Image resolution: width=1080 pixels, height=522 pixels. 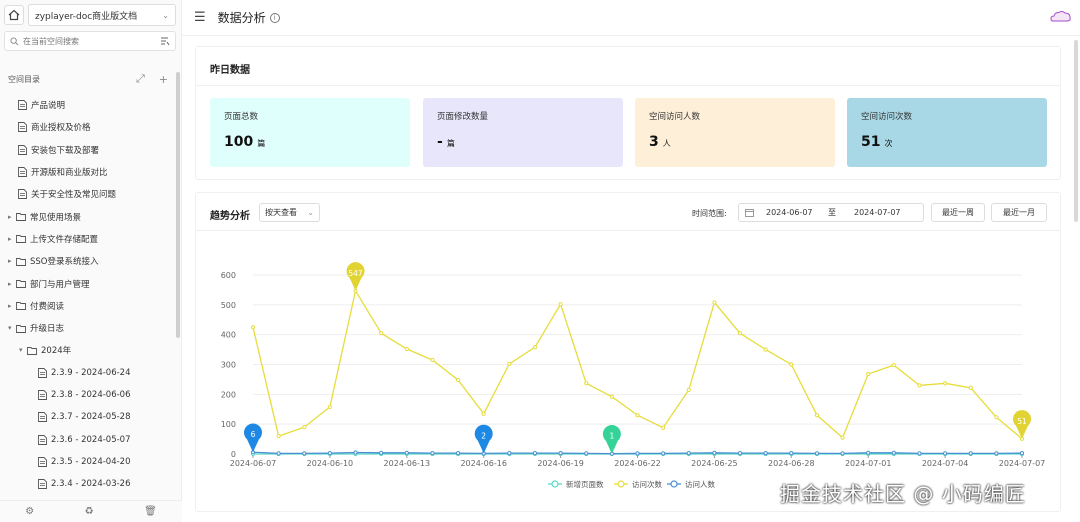 What do you see at coordinates (200, 17) in the screenshot?
I see `menu-icon: ☰` at bounding box center [200, 17].